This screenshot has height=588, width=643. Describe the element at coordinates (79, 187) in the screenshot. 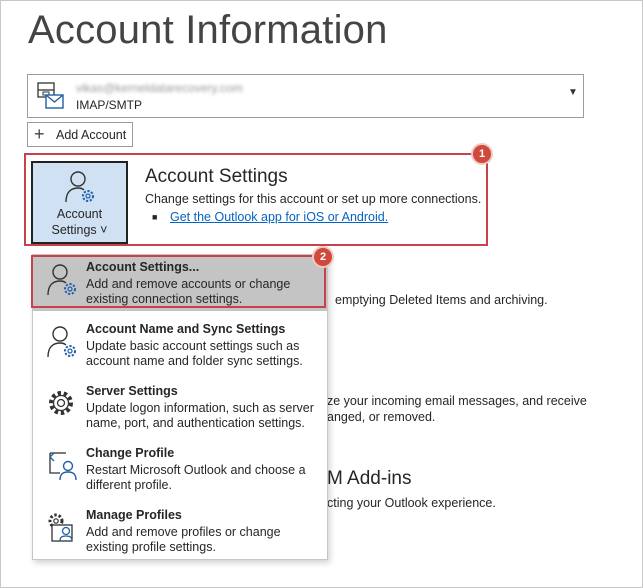

I see `account-settings-person-gear-icon` at that location.